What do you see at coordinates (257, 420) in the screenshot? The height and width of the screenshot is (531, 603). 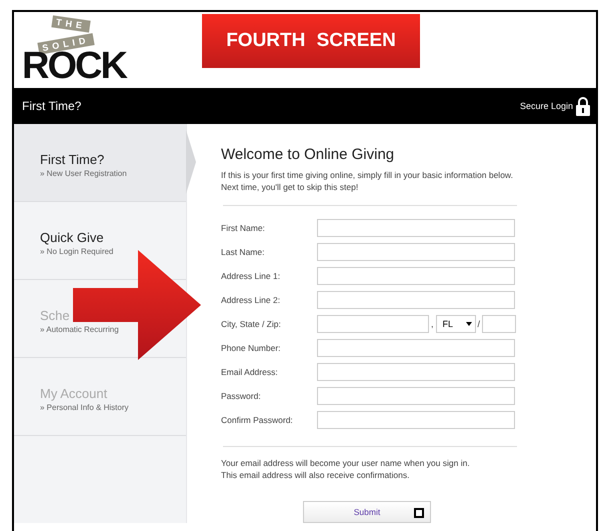 I see `field-label: Confirm Password:` at bounding box center [257, 420].